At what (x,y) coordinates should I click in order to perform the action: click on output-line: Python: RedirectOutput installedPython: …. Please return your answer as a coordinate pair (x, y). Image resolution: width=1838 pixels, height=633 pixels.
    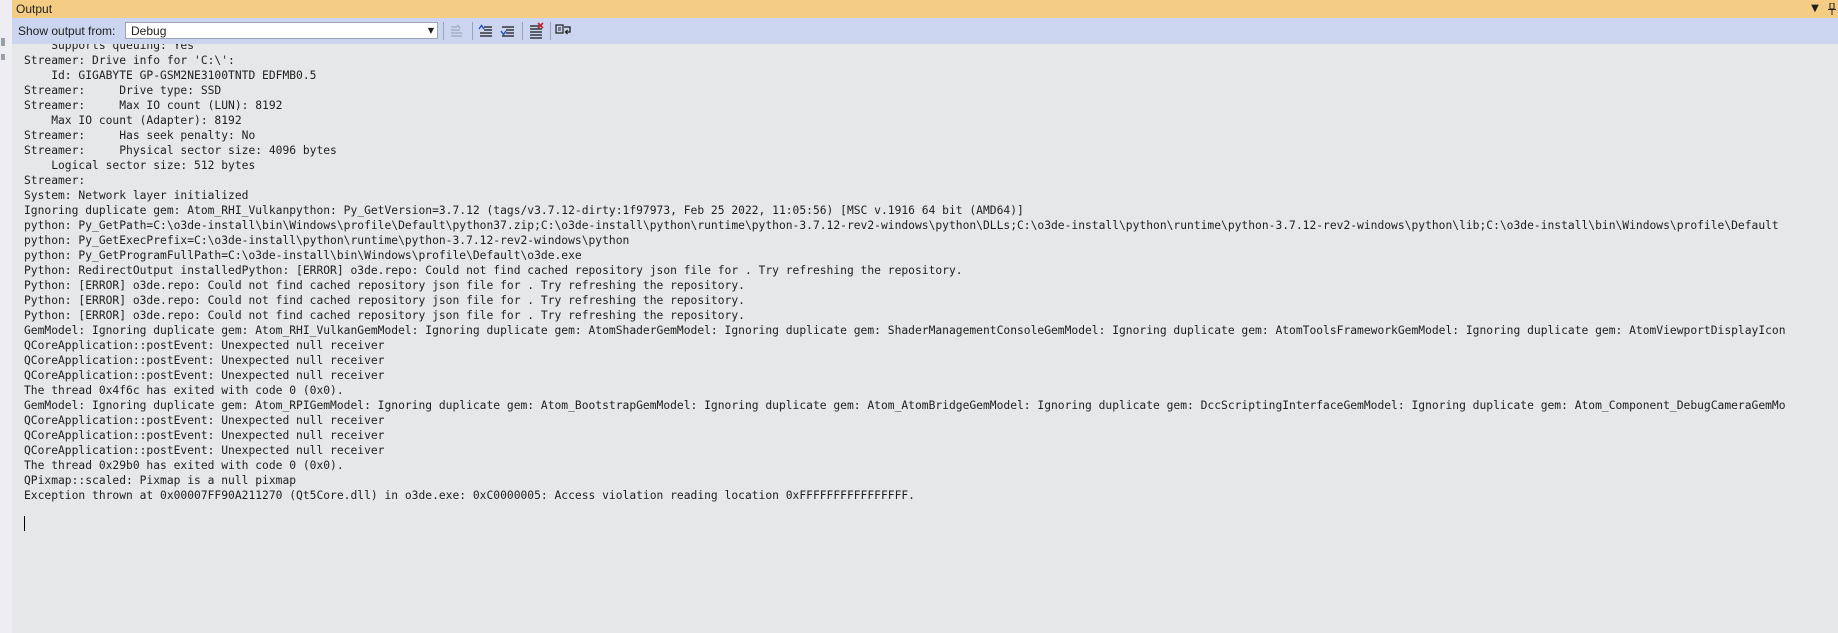
    Looking at the image, I should click on (493, 270).